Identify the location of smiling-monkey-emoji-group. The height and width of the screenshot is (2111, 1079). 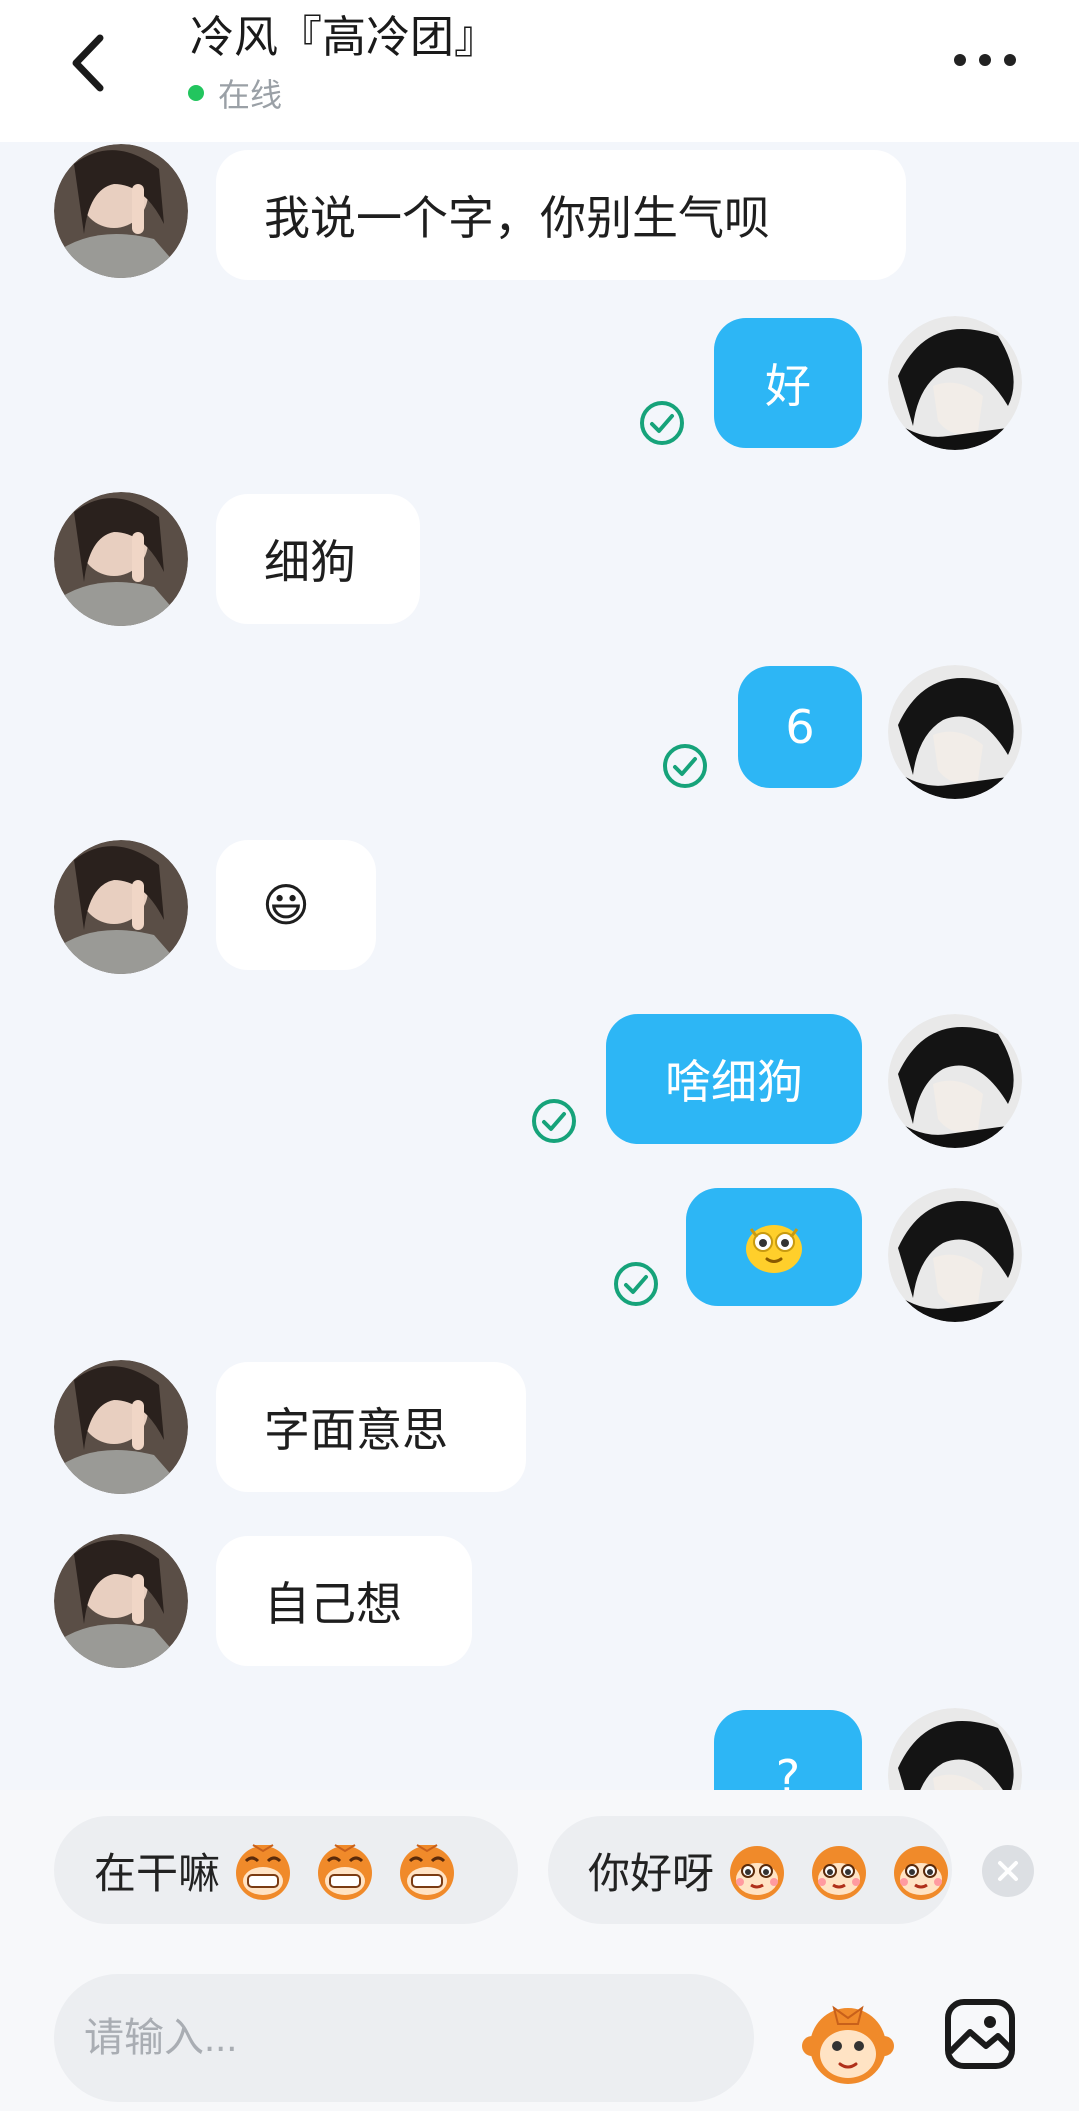
(837, 1870).